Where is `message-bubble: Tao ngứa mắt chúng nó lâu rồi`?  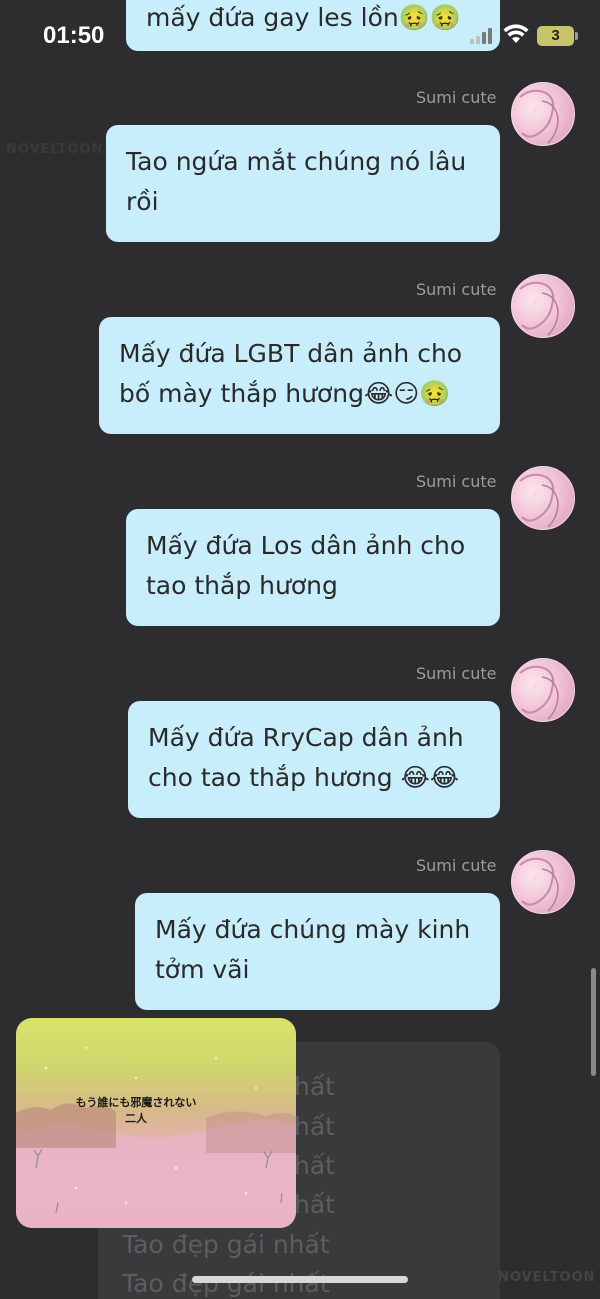 message-bubble: Tao ngứa mắt chúng nó lâu rồi is located at coordinates (303, 183).